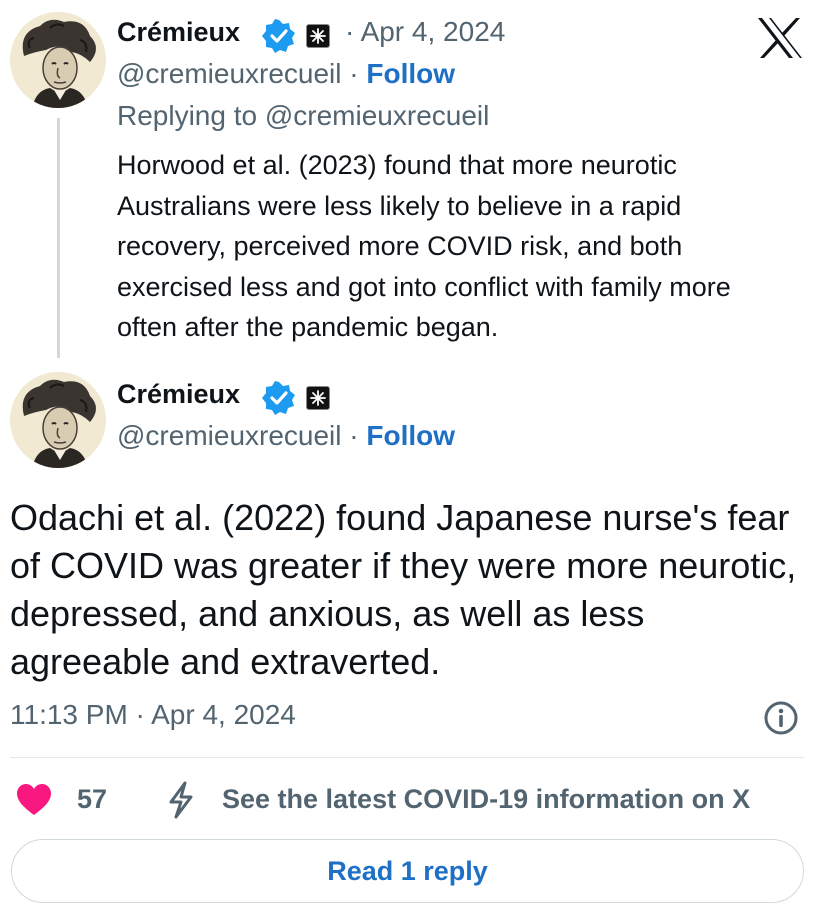 The width and height of the screenshot is (814, 916). Describe the element at coordinates (780, 38) in the screenshot. I see `x-logo-icon` at that location.